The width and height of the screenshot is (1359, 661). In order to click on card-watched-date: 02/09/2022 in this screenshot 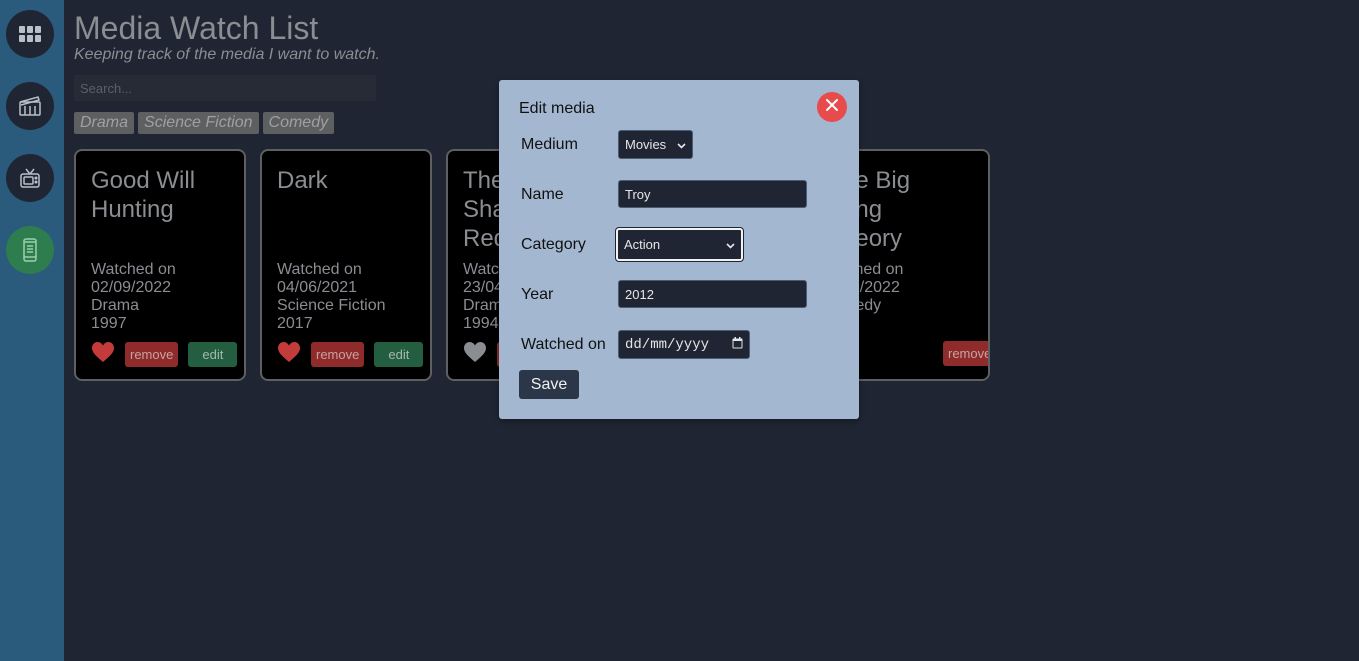, I will do `click(131, 287)`.